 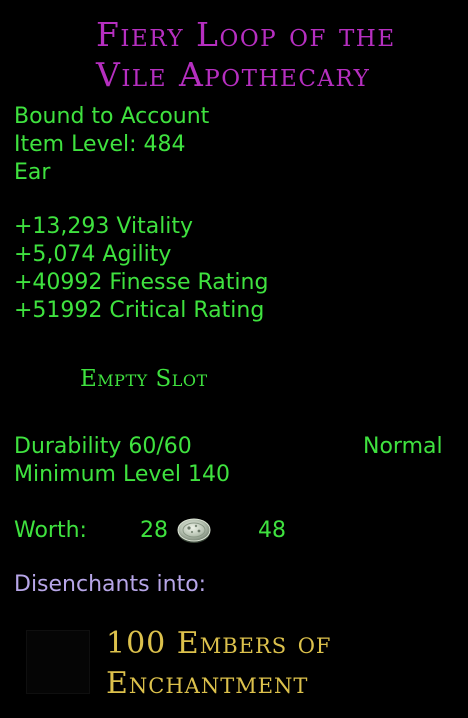 What do you see at coordinates (233, 74) in the screenshot?
I see `item-name-line2: Vile Apothecary` at bounding box center [233, 74].